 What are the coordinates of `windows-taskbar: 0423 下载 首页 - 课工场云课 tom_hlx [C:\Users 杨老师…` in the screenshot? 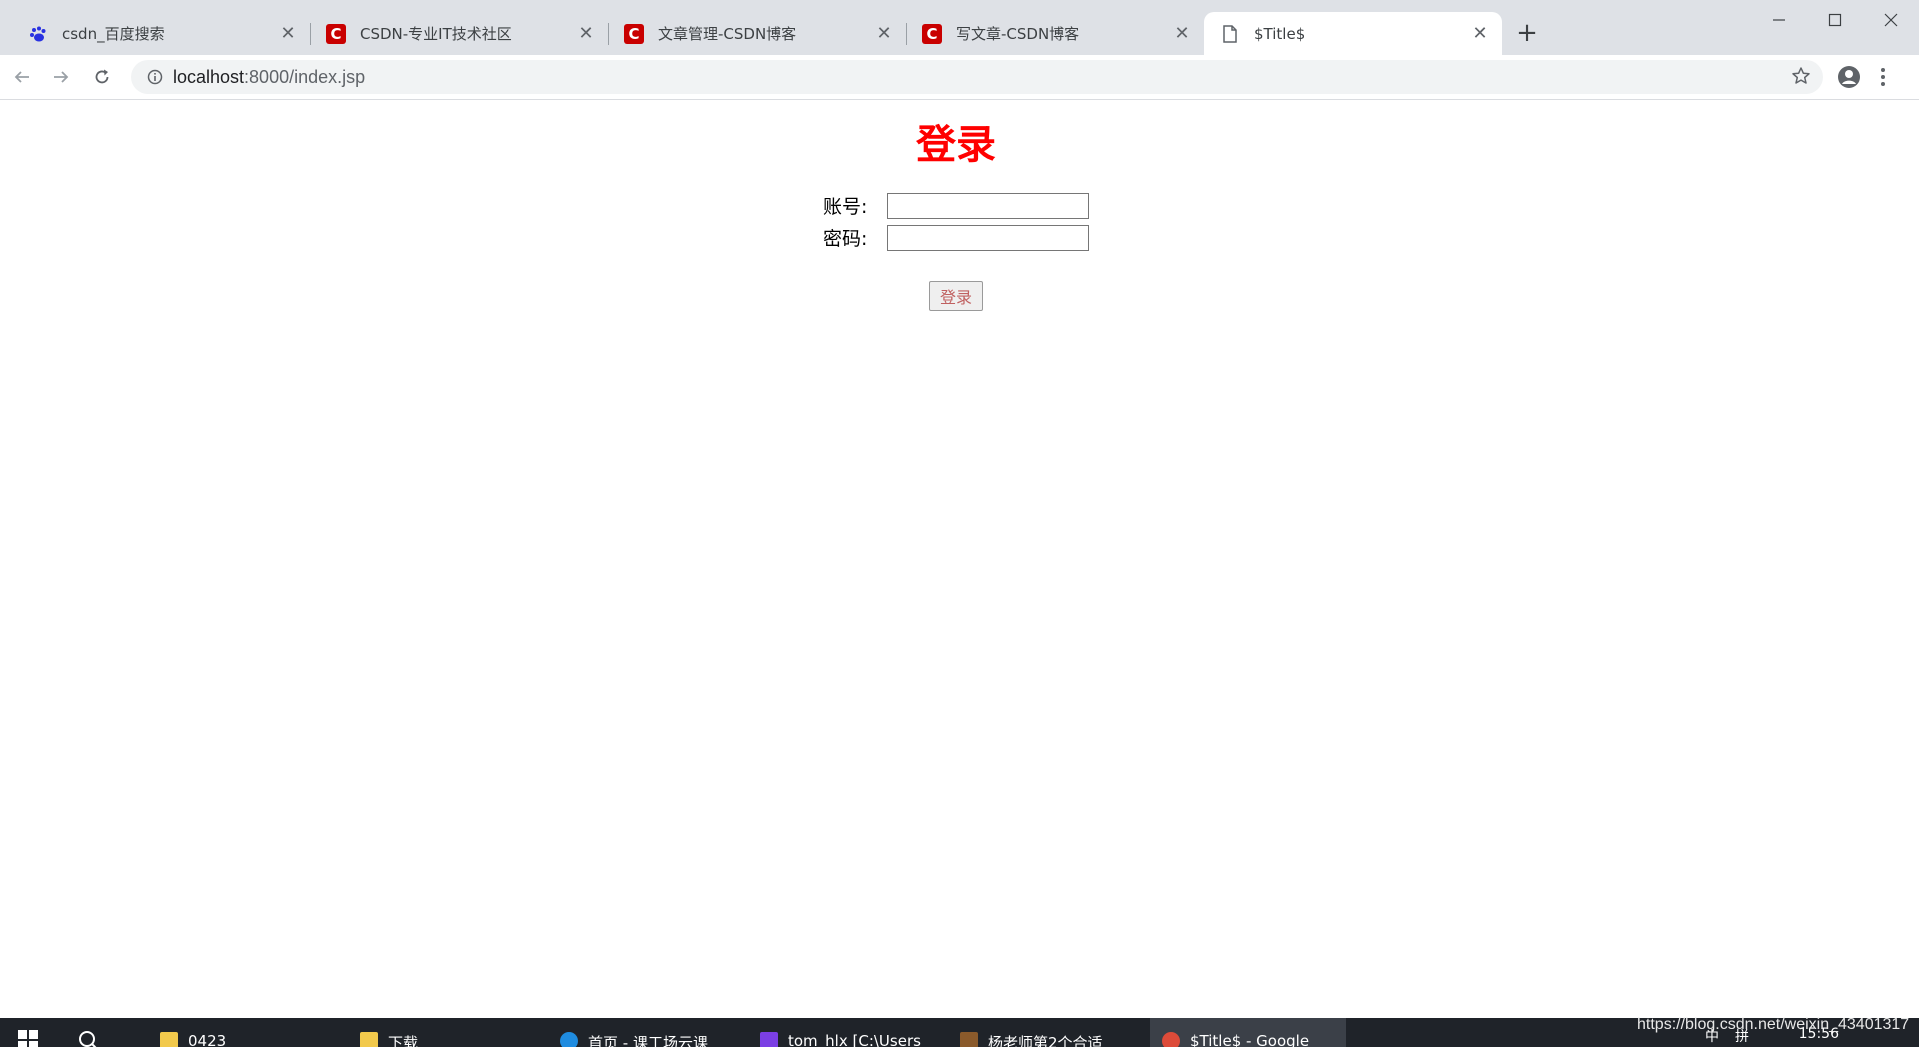 It's located at (959, 1032).